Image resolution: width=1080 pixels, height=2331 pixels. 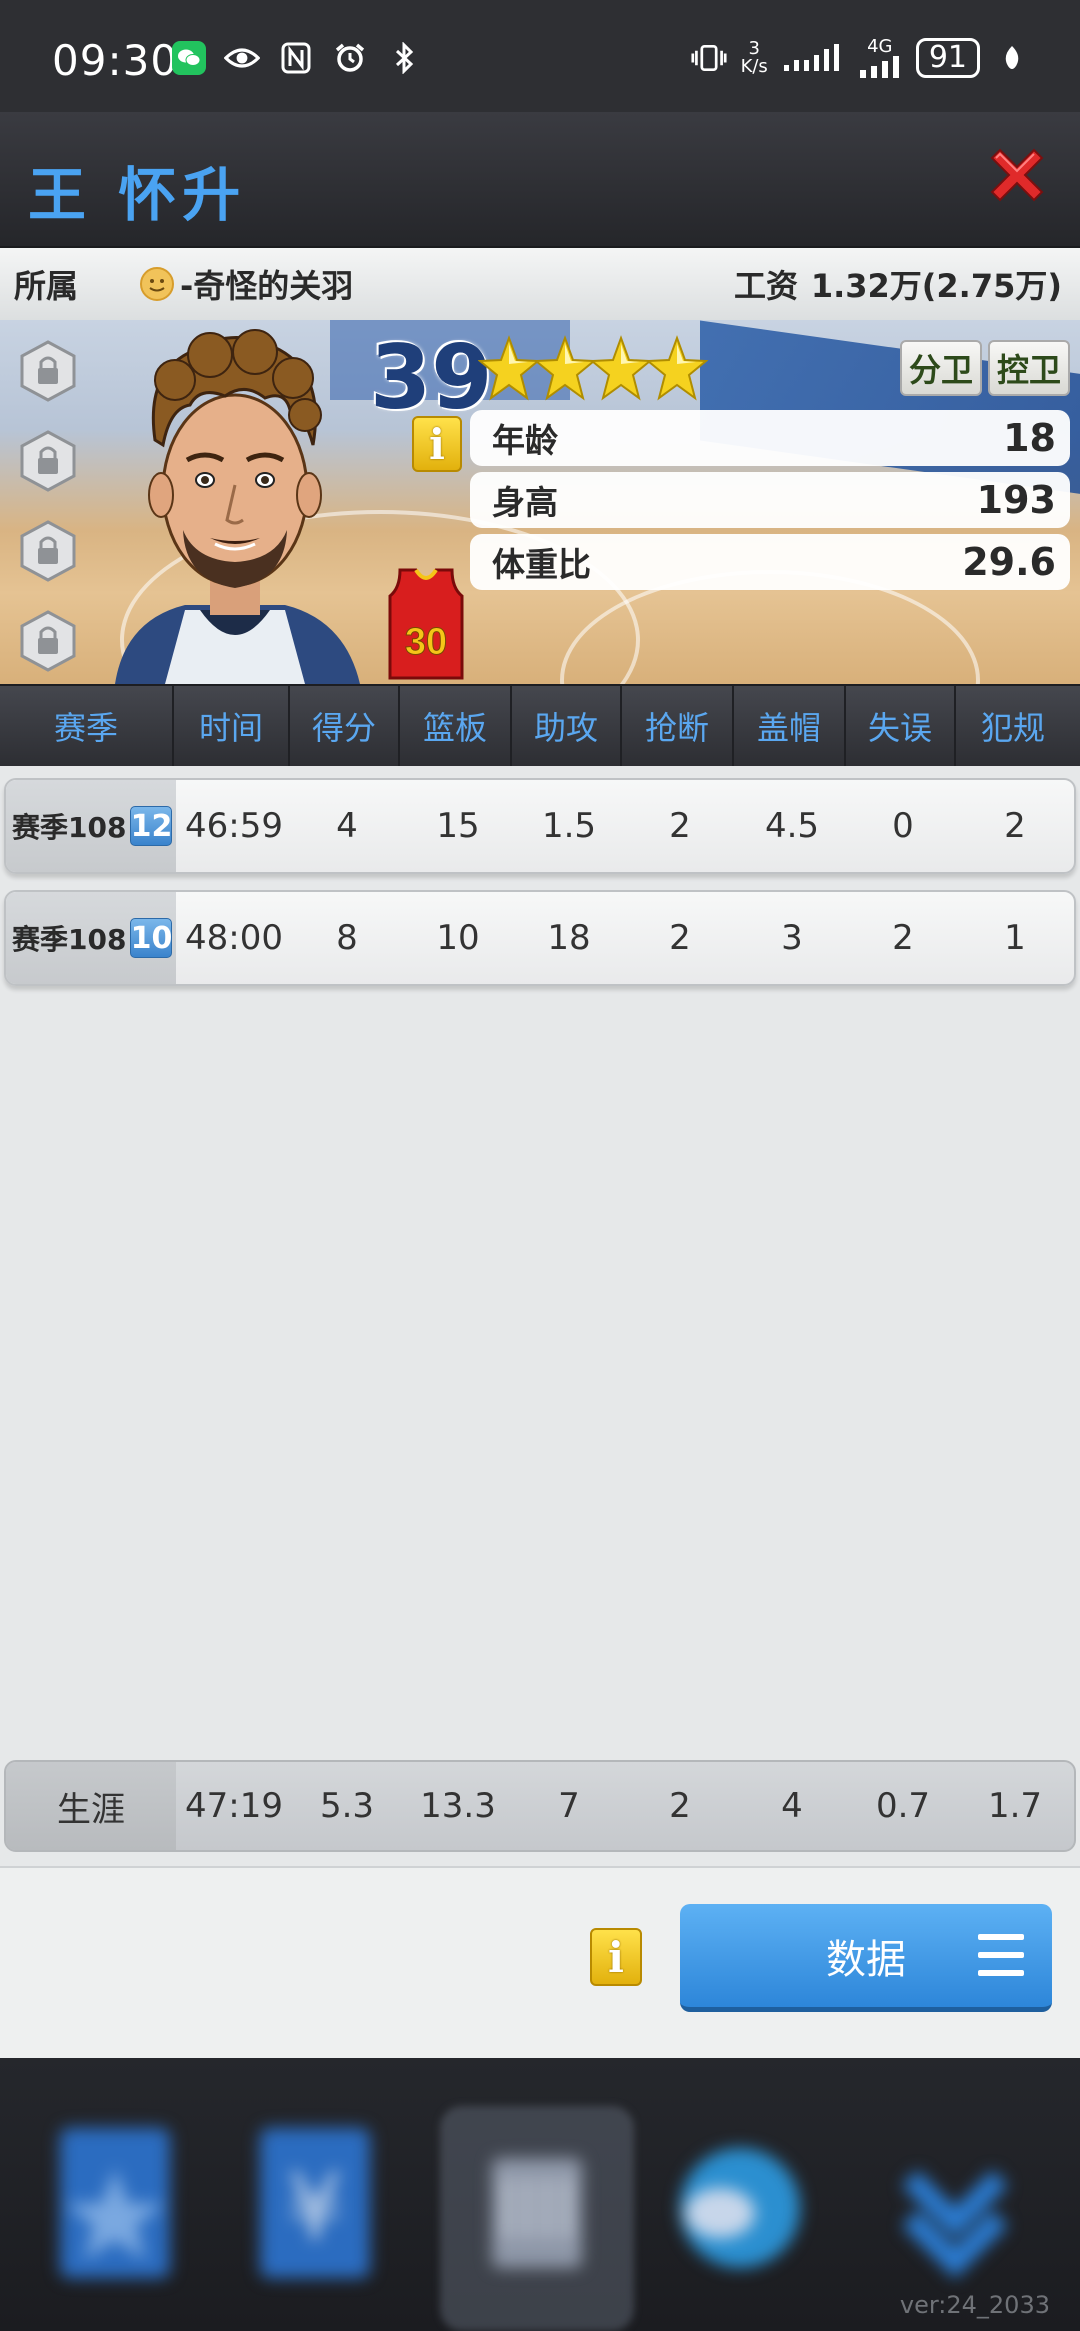 I want to click on col-header-assists: 助攻, so click(x=567, y=726).